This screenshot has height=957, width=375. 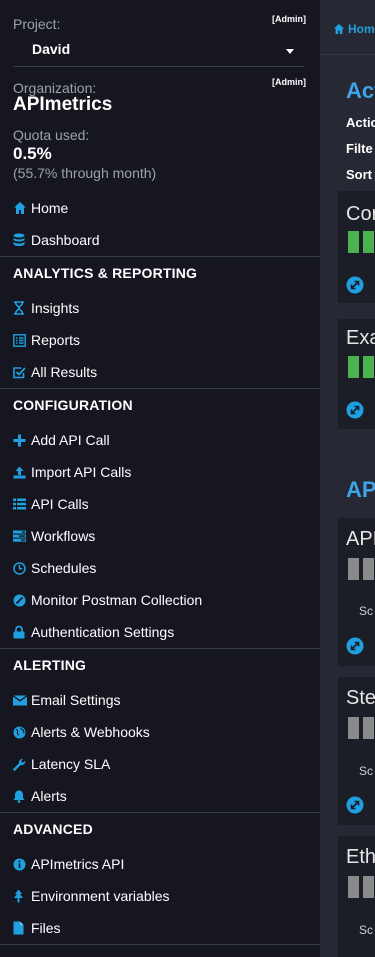 What do you see at coordinates (359, 148) in the screenshot?
I see `filter-row-label: Filte` at bounding box center [359, 148].